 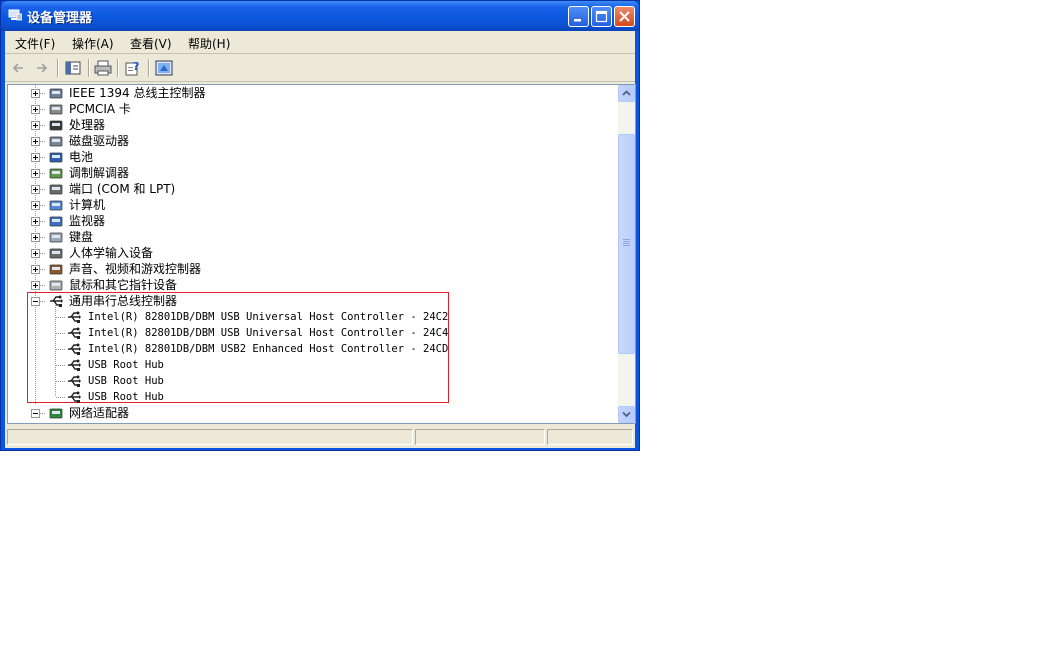 What do you see at coordinates (308, 93) in the screenshot?
I see `tree-category: IEEE 1394 总线主控制器` at bounding box center [308, 93].